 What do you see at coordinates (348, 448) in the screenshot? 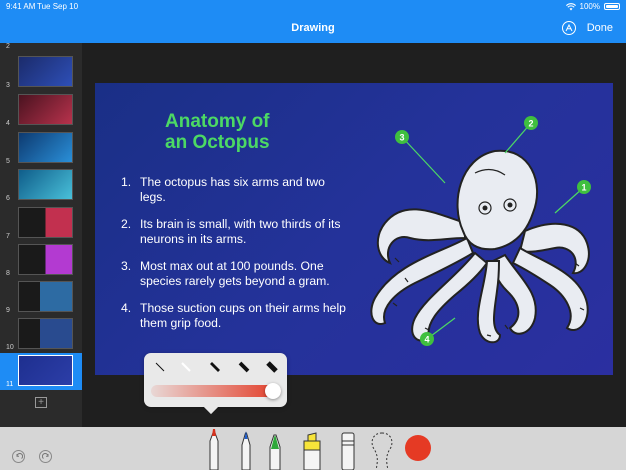
I see `eraser-tool-icon` at bounding box center [348, 448].